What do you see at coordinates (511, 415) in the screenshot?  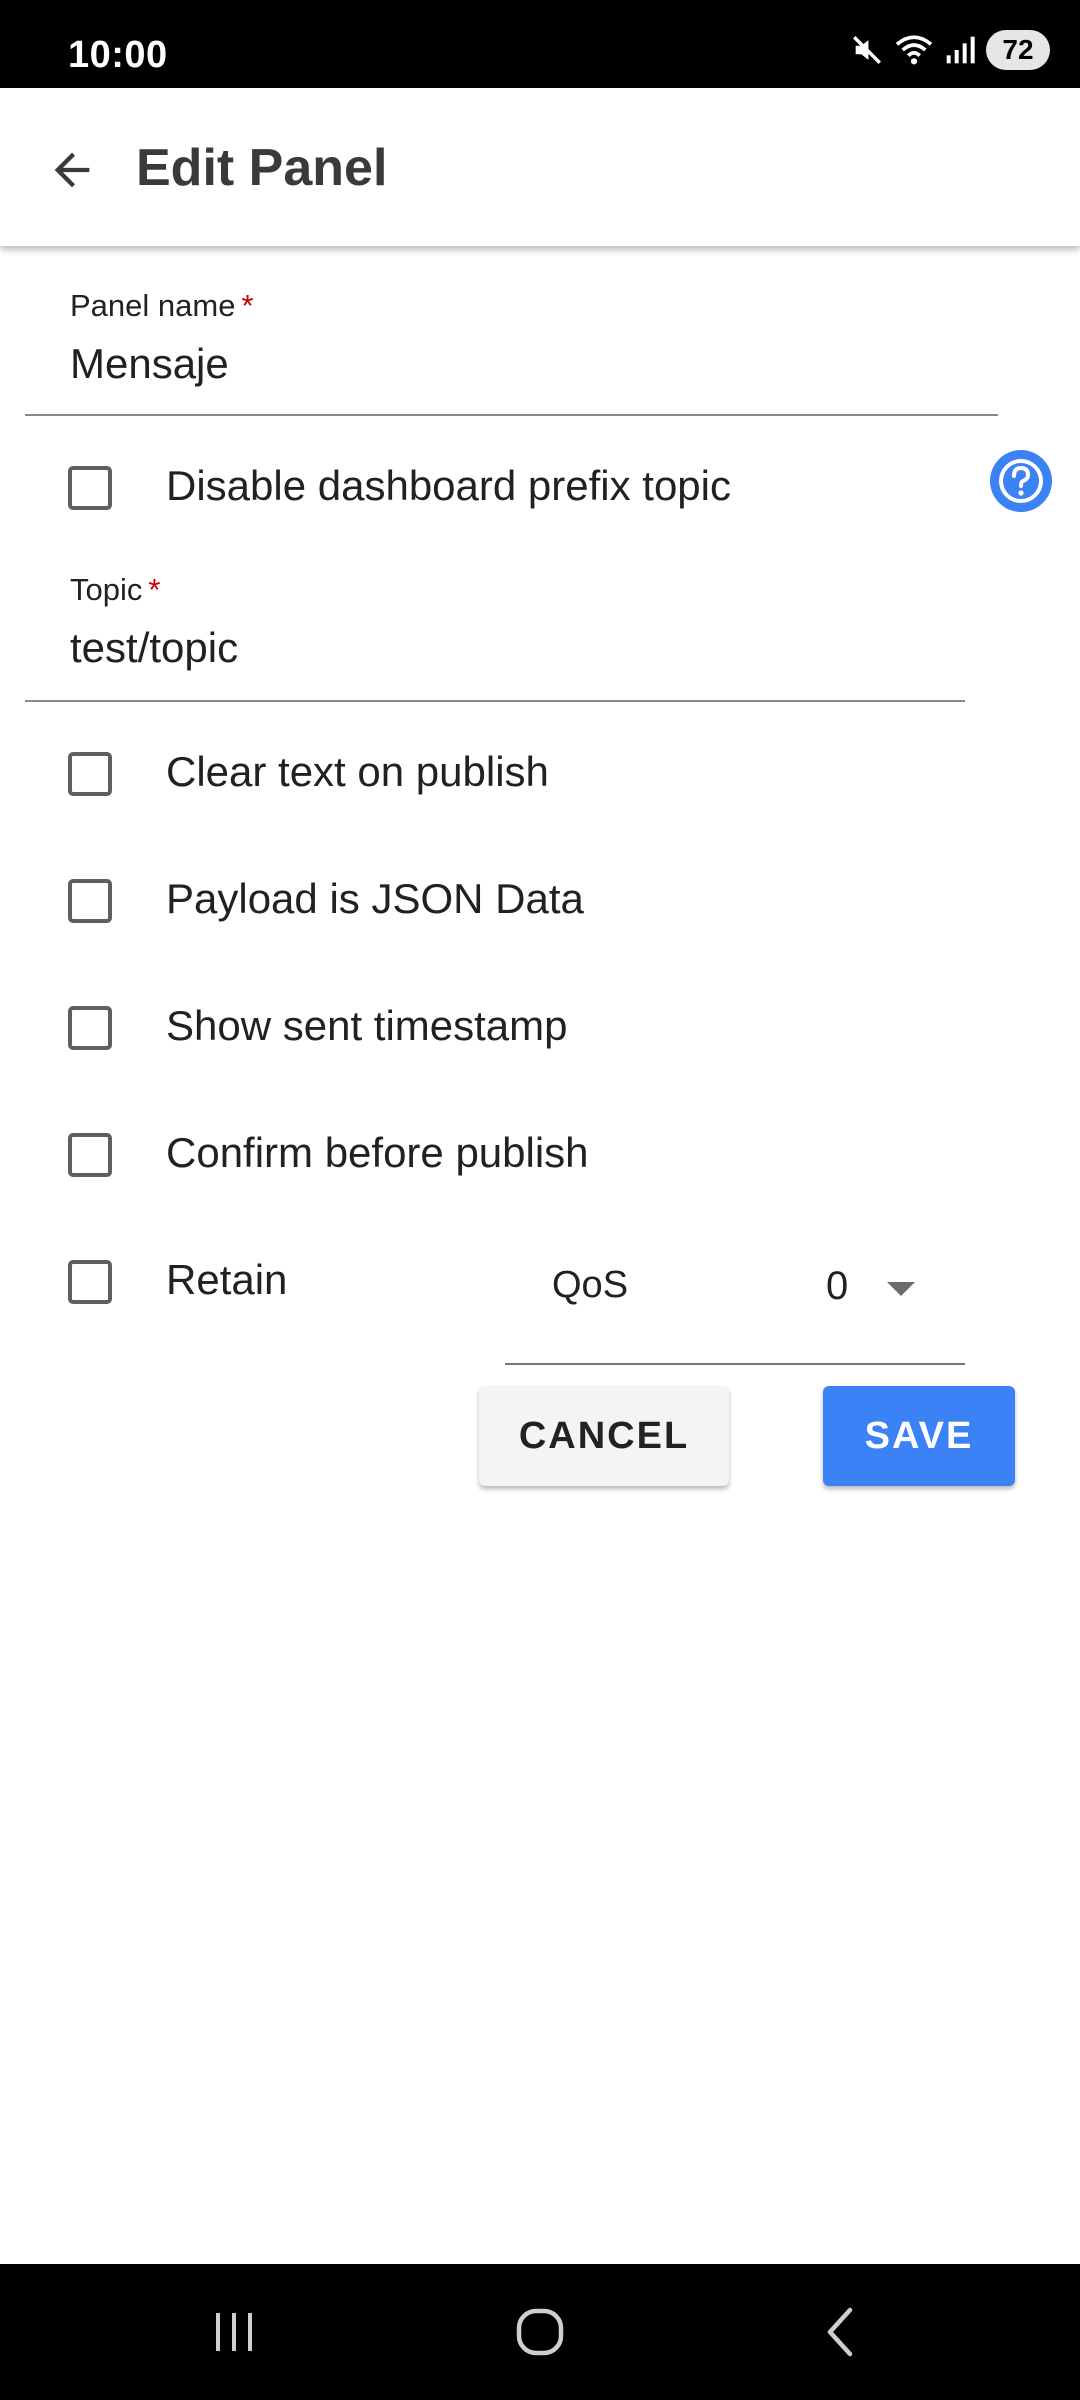 I see `panel-name-underline` at bounding box center [511, 415].